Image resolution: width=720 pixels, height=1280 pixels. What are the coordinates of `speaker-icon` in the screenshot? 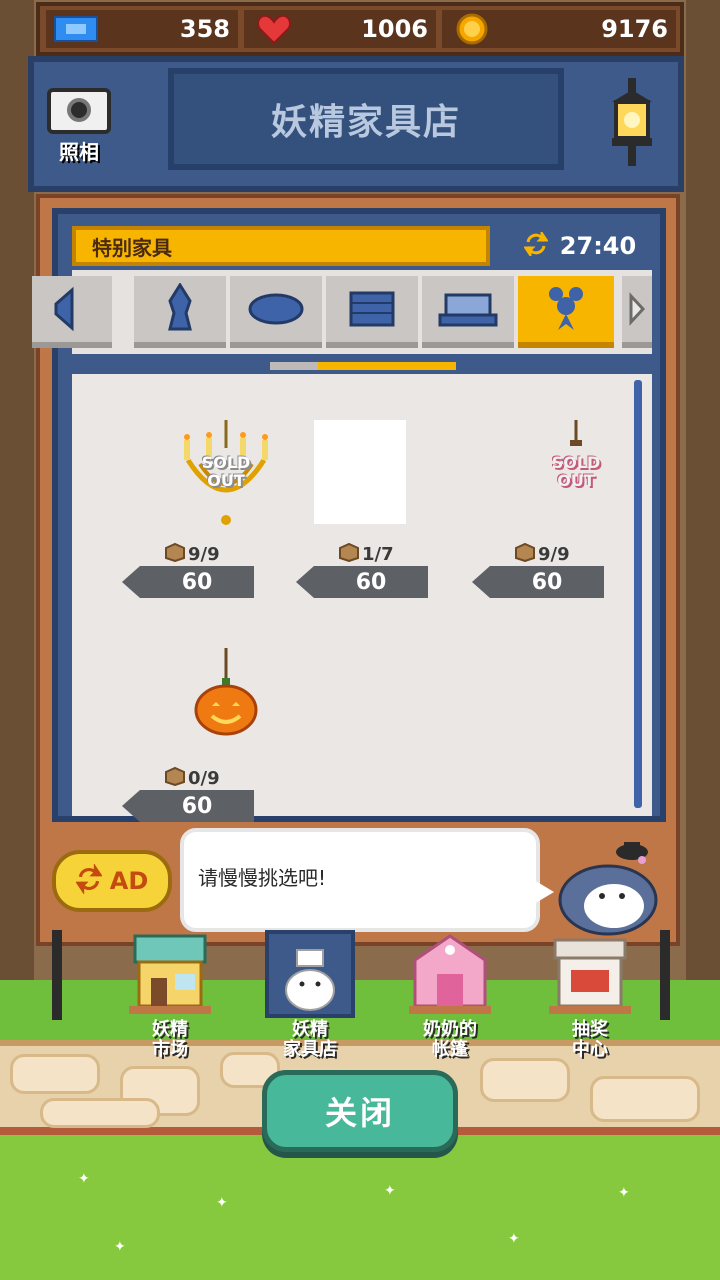 It's located at (72, 312).